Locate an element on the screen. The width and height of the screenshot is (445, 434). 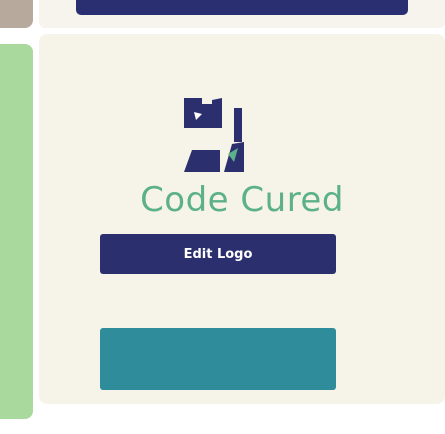
edit-logo-button: Edit Logo is located at coordinates (218, 254).